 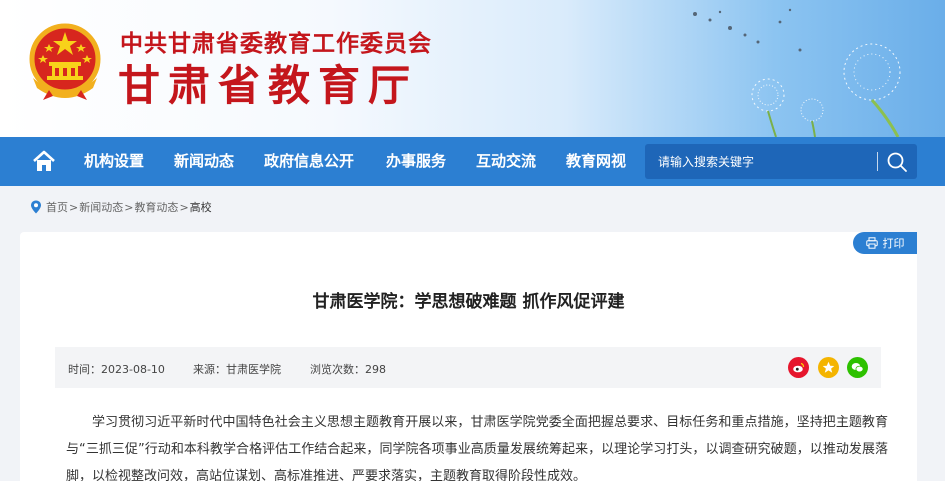 What do you see at coordinates (761, 161) in the screenshot?
I see `search-input` at bounding box center [761, 161].